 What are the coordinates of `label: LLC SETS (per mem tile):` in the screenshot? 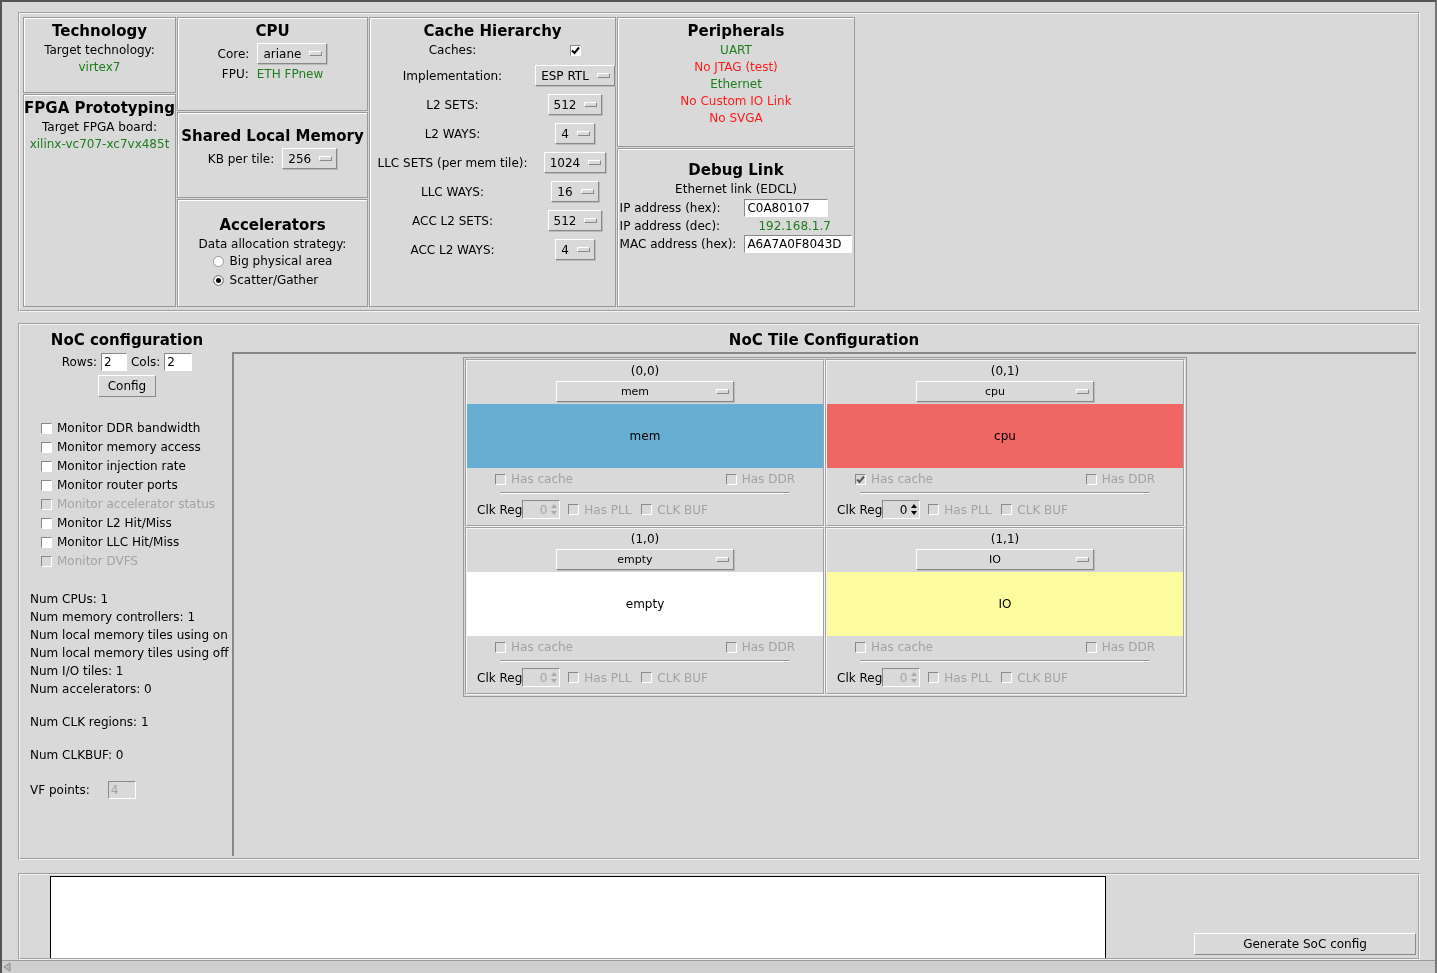 It's located at (452, 162).